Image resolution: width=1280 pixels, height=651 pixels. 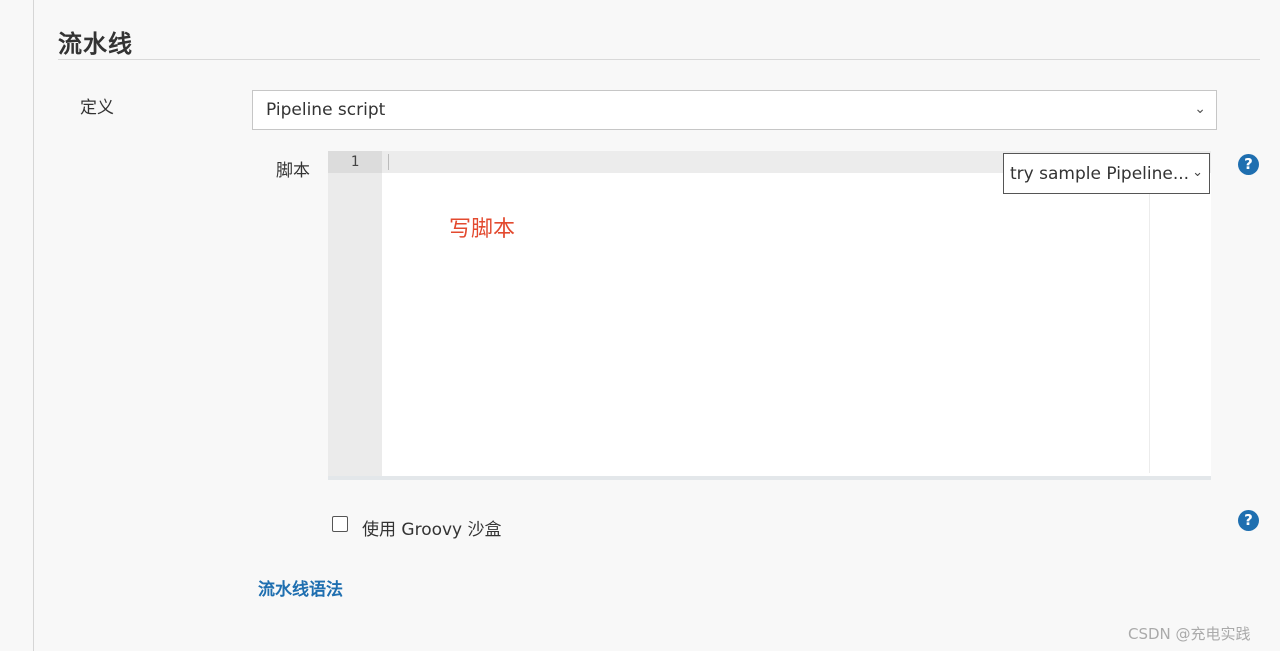 What do you see at coordinates (1149, 323) in the screenshot?
I see `print-margin` at bounding box center [1149, 323].